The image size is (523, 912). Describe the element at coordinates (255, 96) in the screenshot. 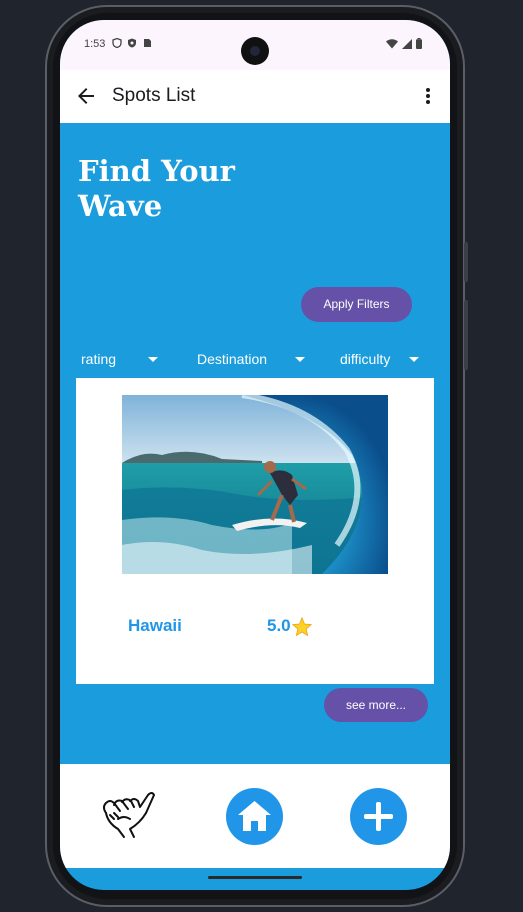

I see `app-bar: Spots List` at that location.